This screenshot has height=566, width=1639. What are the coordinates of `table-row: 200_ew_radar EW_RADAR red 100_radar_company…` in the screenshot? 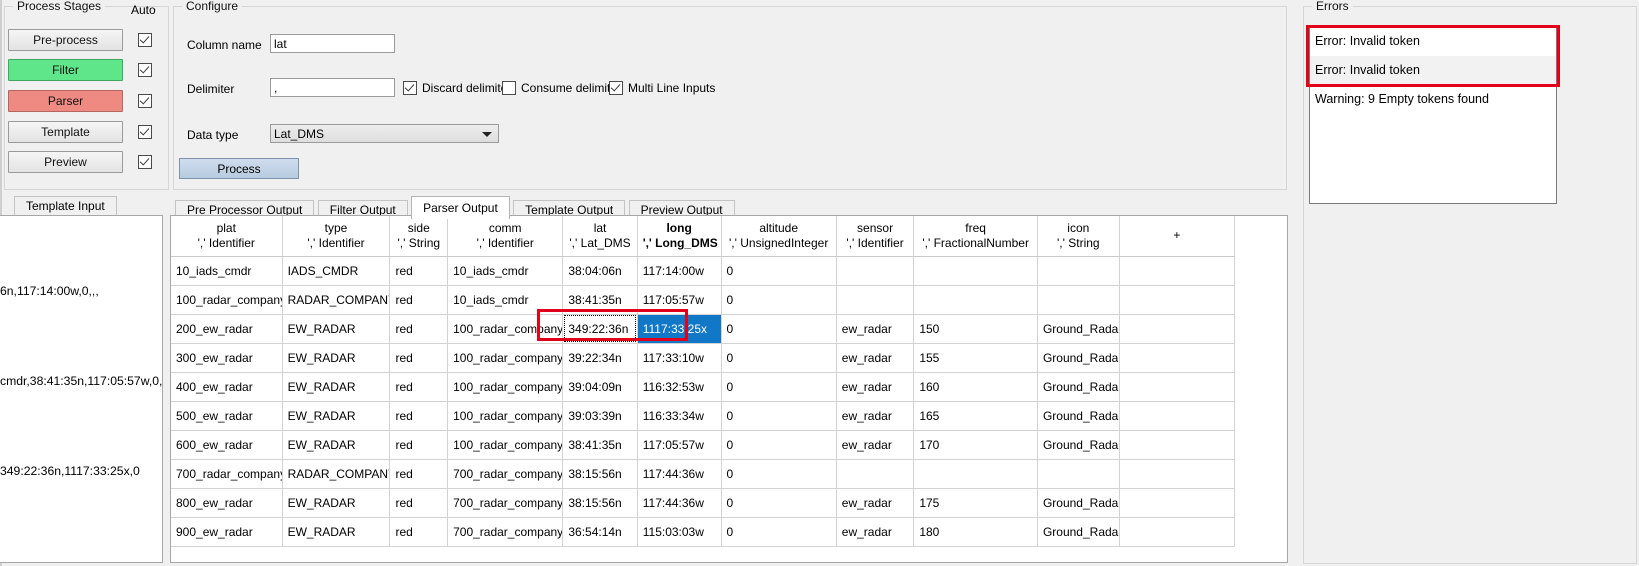 It's located at (703, 329).